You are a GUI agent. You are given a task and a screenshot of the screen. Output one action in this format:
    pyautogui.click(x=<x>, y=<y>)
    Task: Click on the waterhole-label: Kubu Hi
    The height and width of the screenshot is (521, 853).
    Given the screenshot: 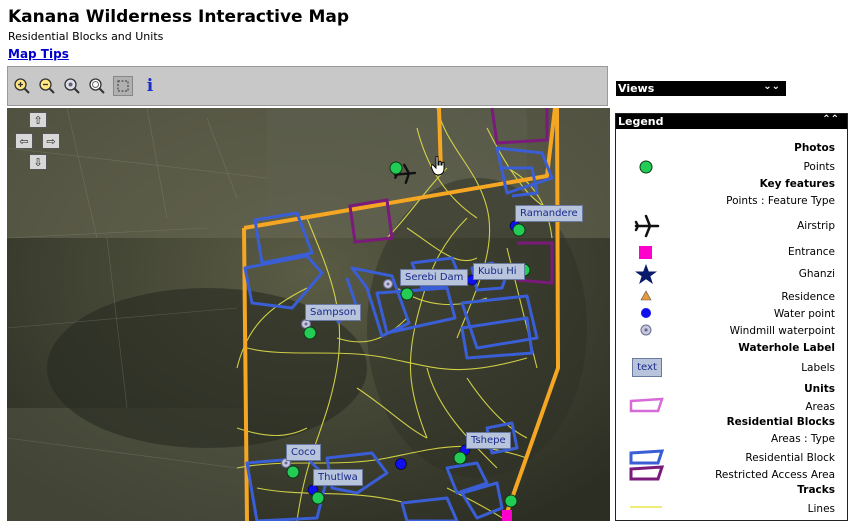 What is the action you would take?
    pyautogui.click(x=499, y=271)
    